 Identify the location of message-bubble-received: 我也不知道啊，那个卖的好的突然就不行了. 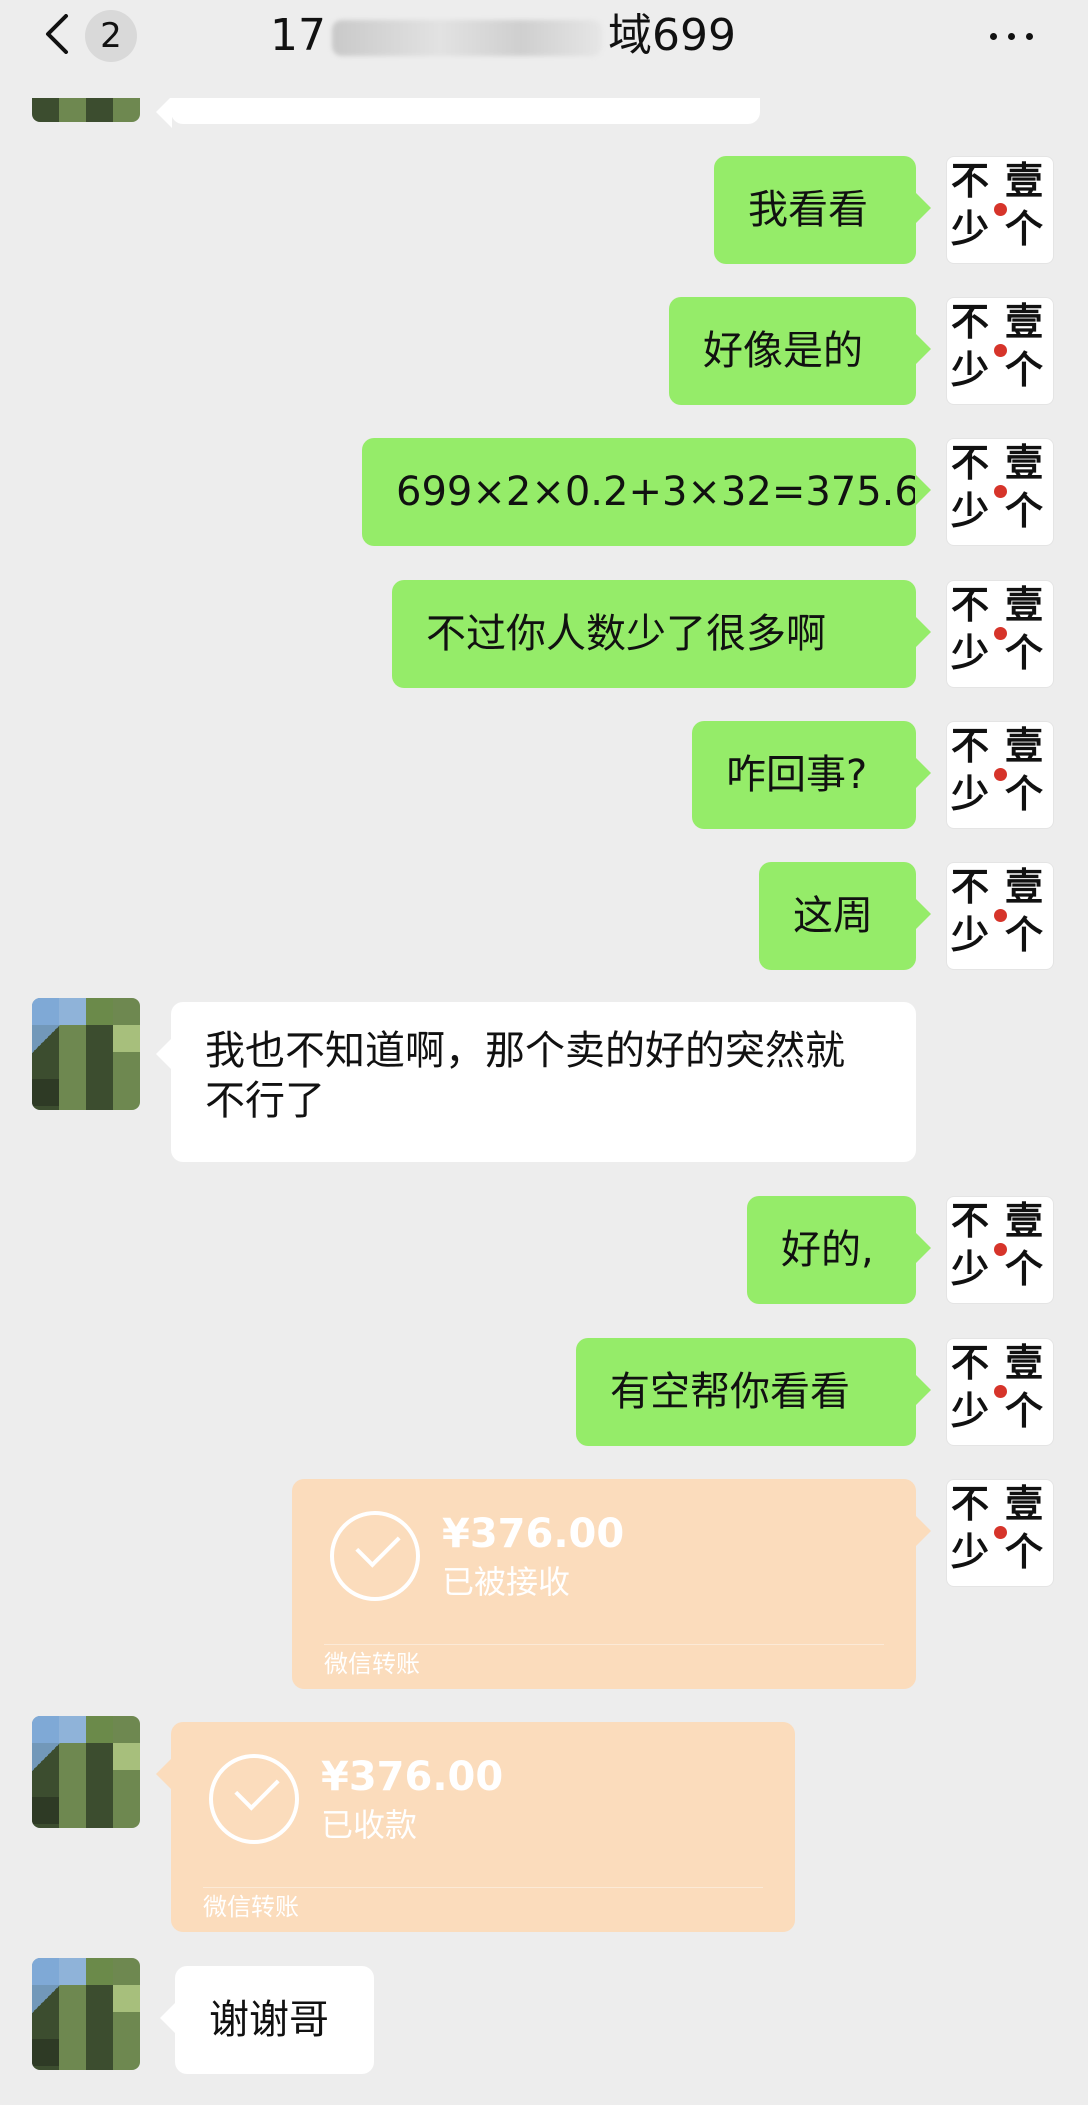
(536, 1082).